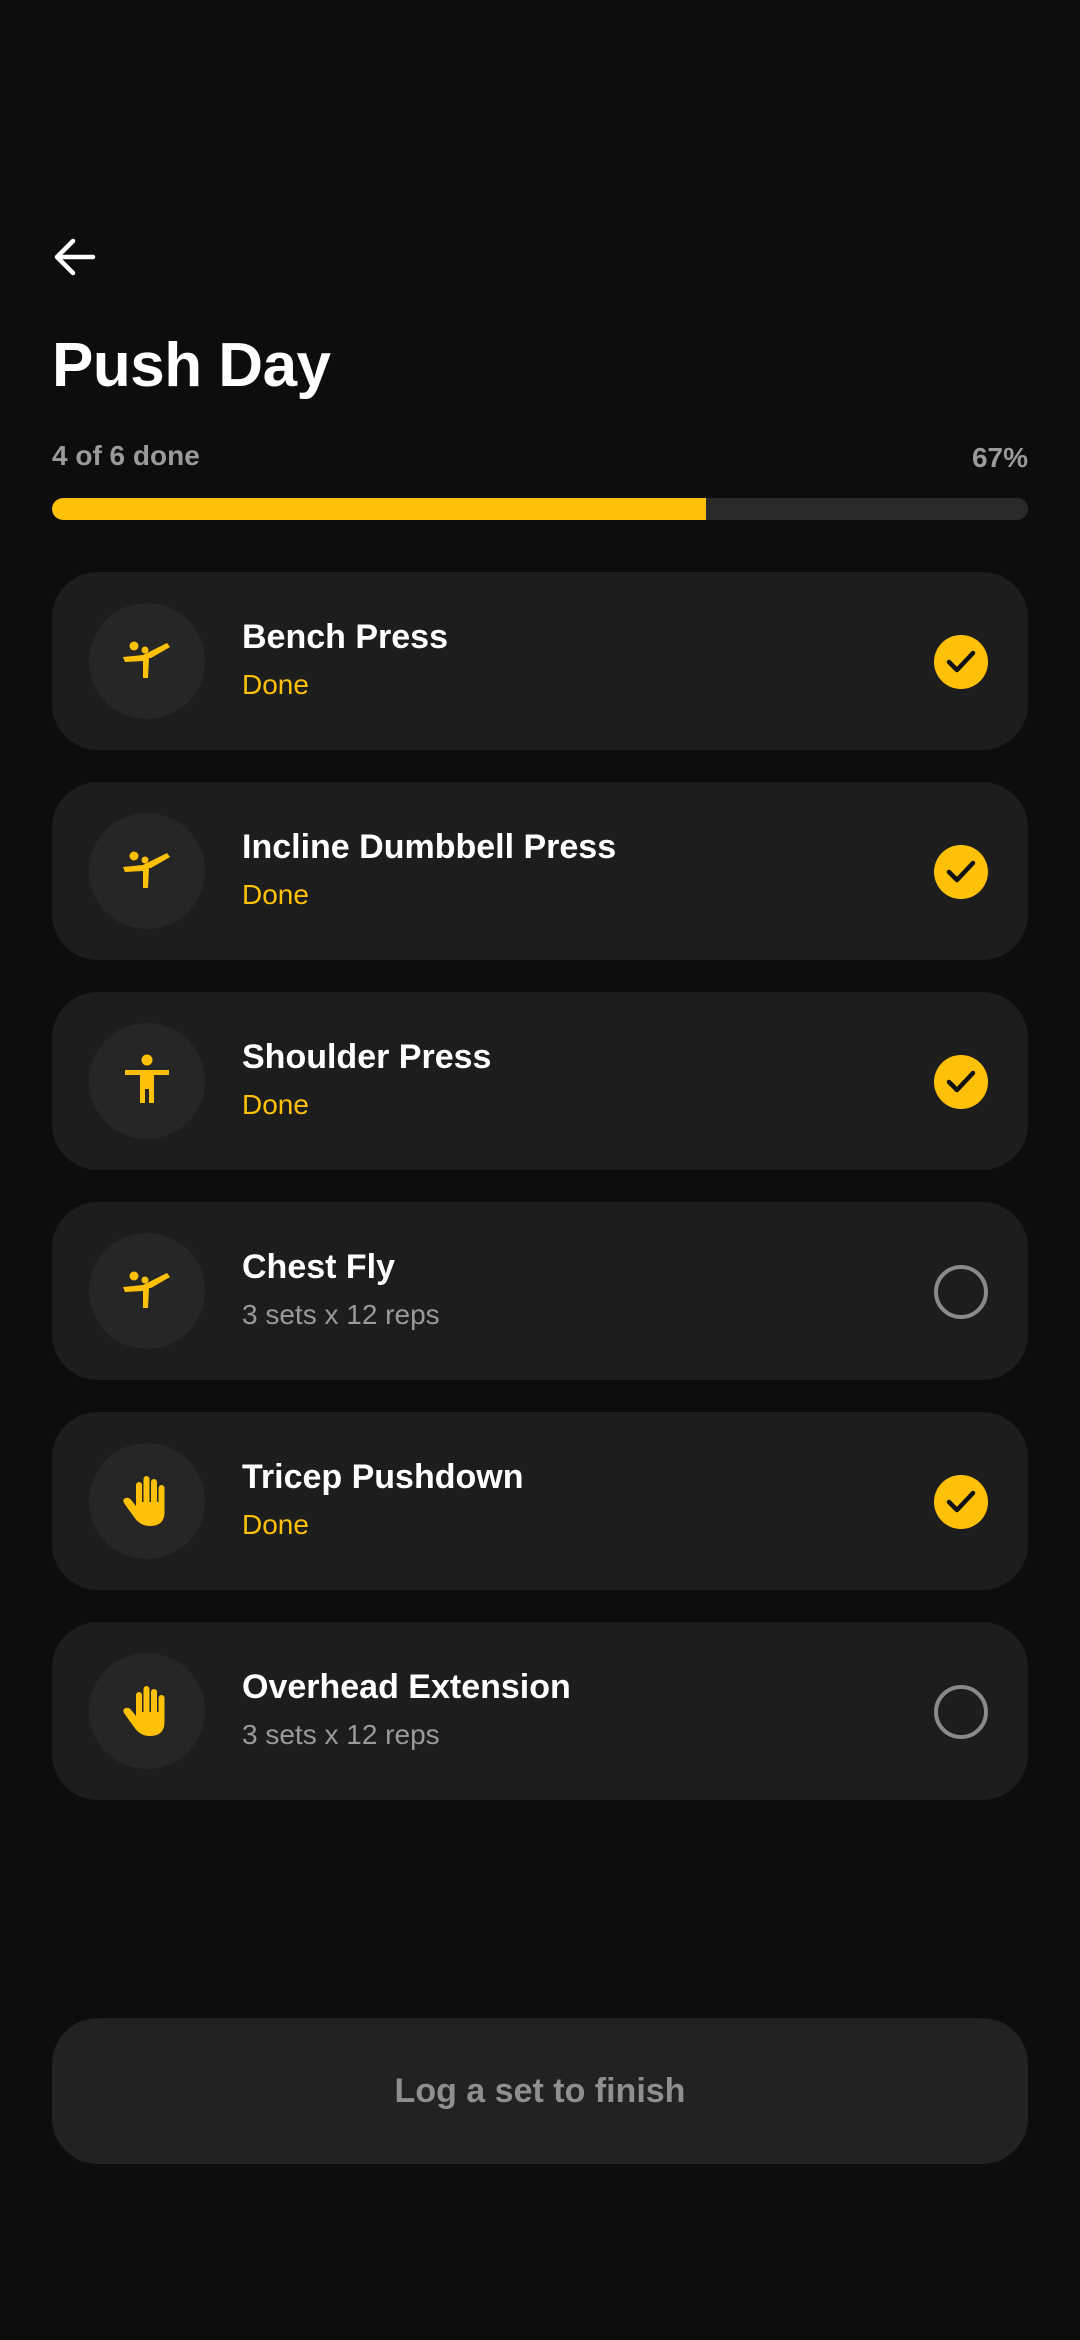 Image resolution: width=1080 pixels, height=2340 pixels. What do you see at coordinates (345, 637) in the screenshot?
I see `exercise-name: Bench Press` at bounding box center [345, 637].